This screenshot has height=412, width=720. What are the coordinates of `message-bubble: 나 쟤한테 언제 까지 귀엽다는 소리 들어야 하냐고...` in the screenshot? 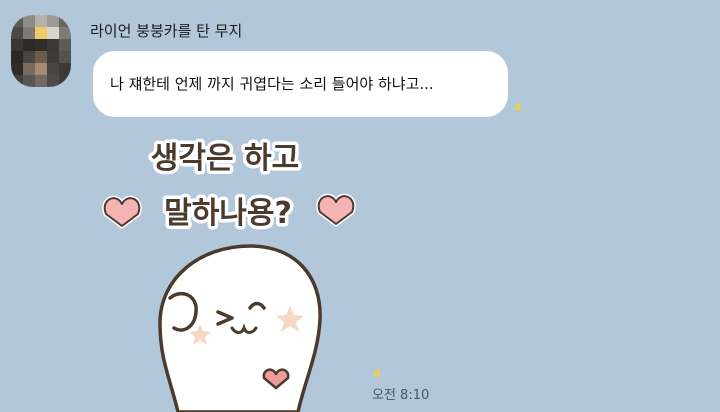 It's located at (300, 84).